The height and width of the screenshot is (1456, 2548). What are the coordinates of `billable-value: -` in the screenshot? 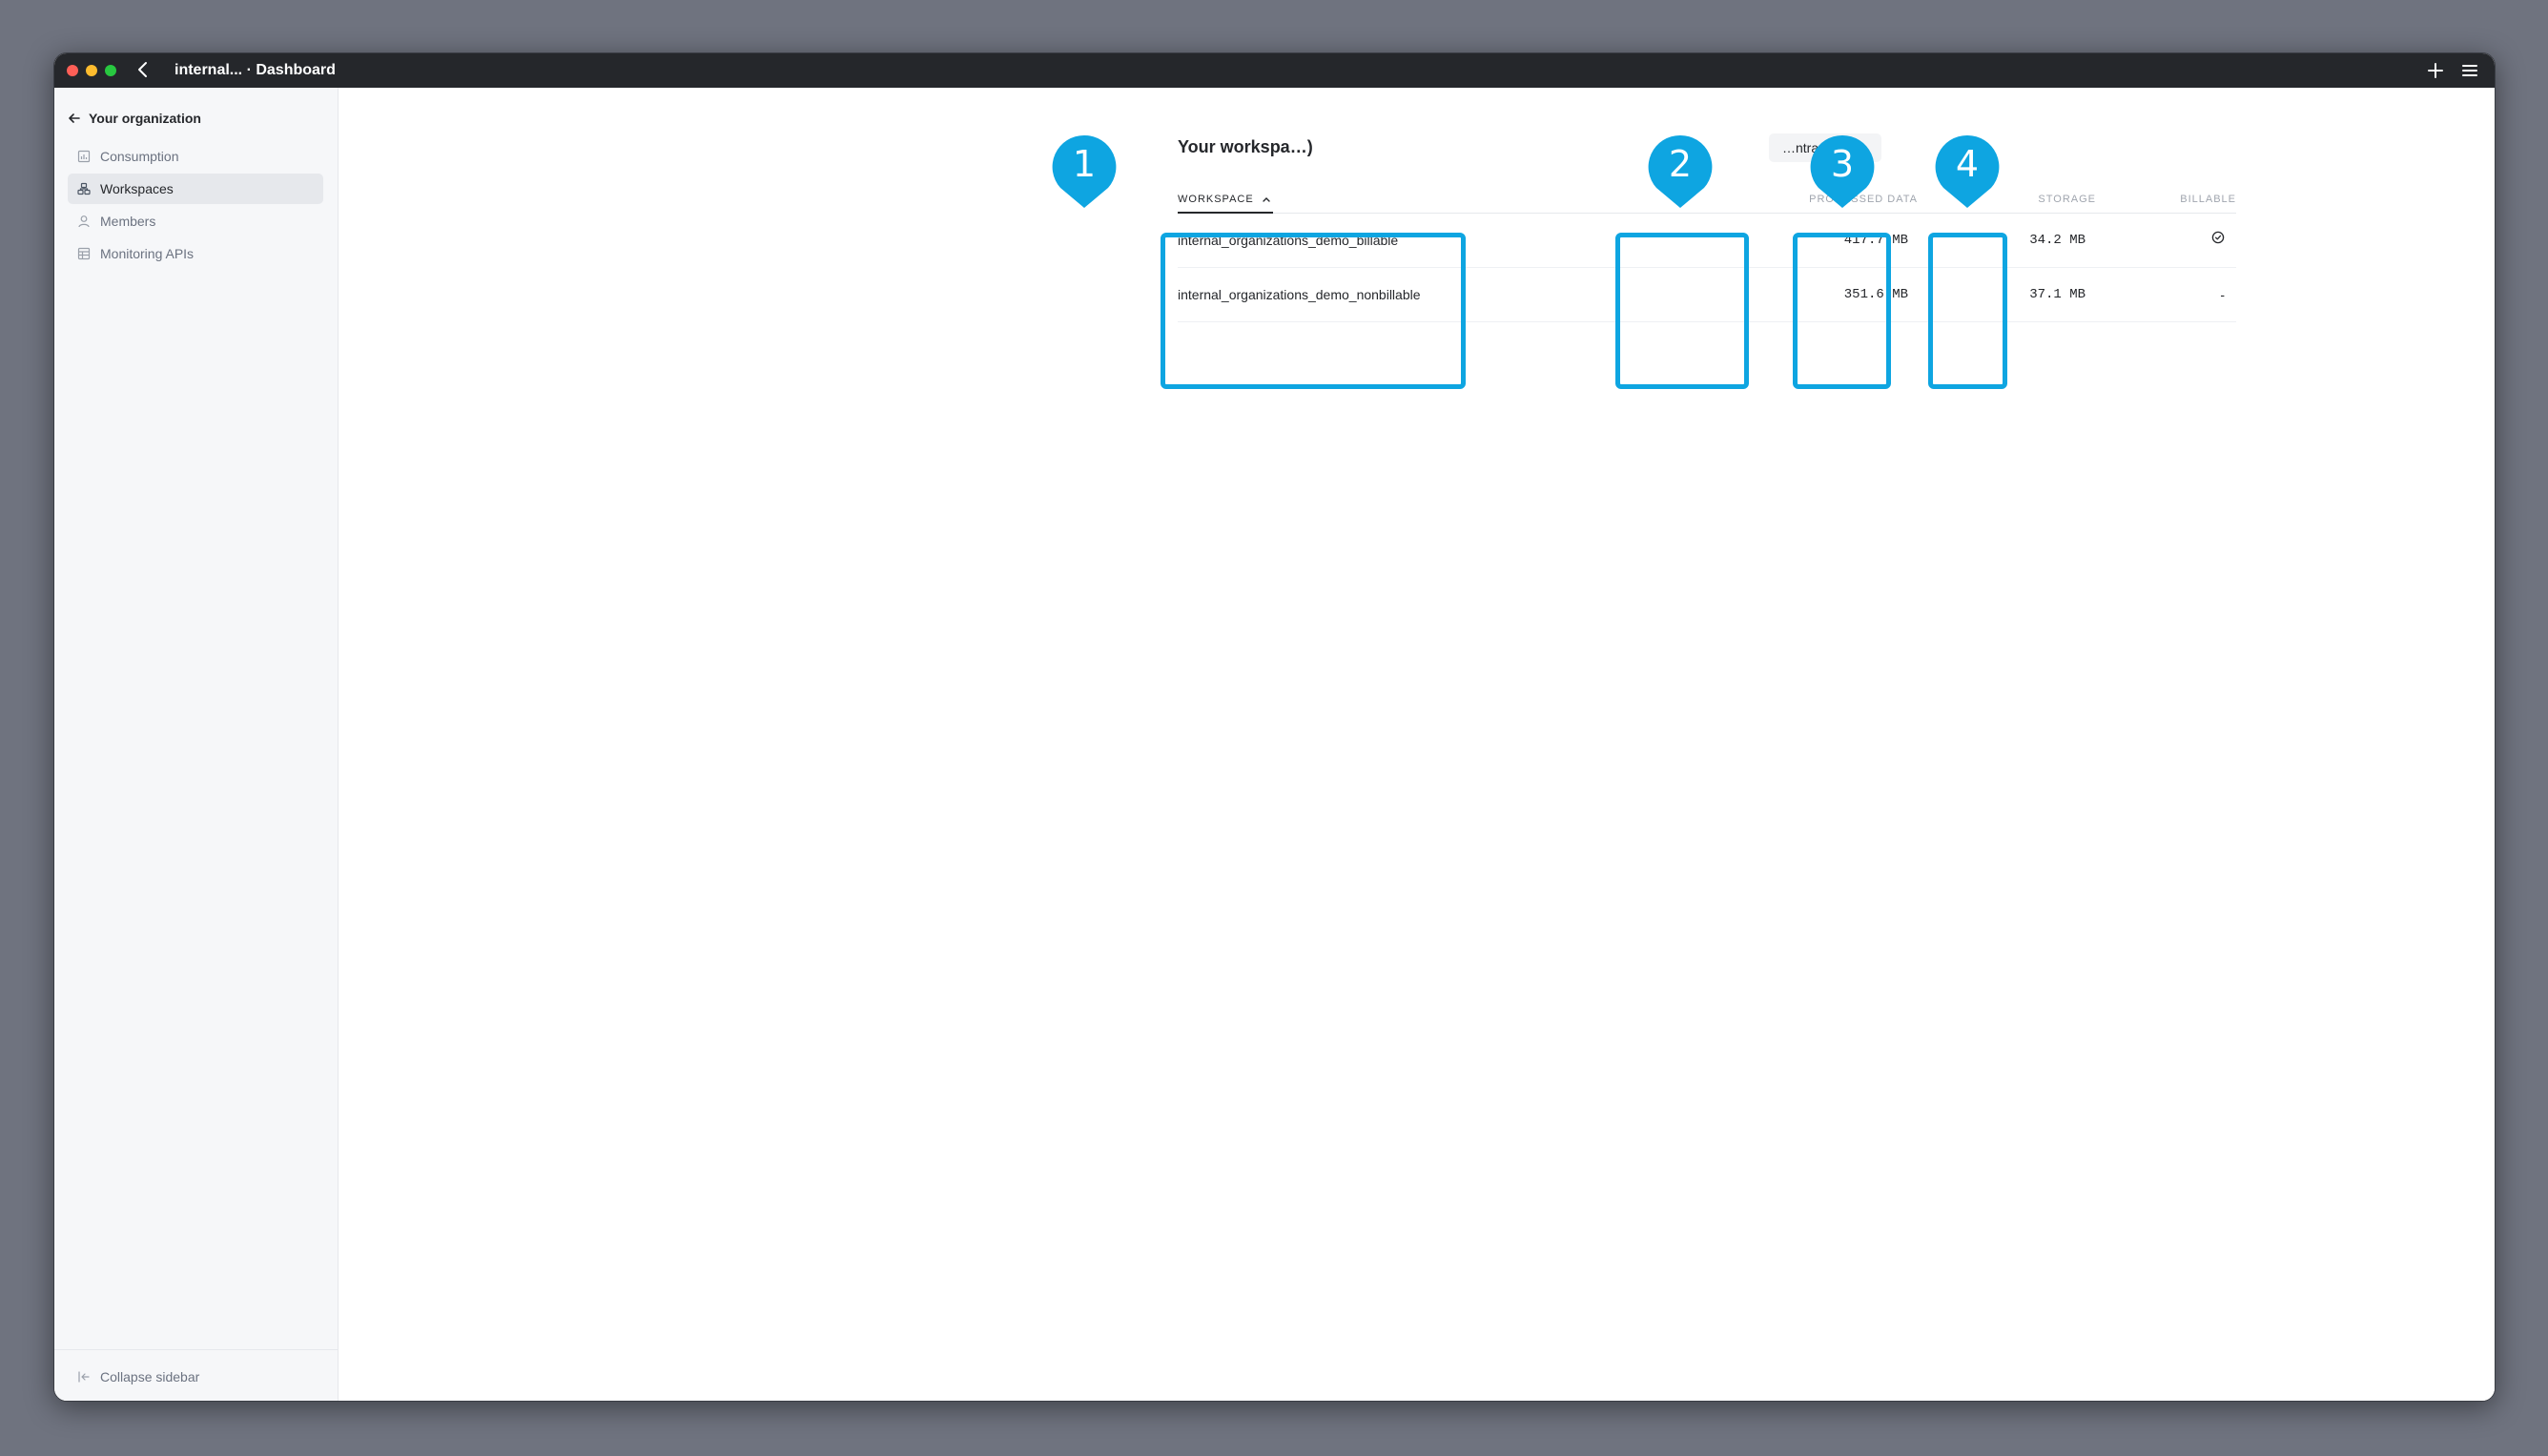 It's located at (2222, 295).